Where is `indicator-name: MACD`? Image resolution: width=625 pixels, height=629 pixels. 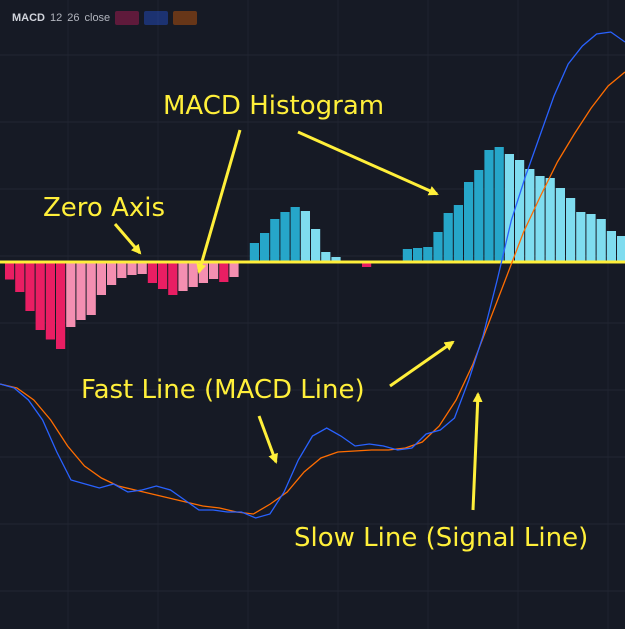 indicator-name: MACD is located at coordinates (28, 18).